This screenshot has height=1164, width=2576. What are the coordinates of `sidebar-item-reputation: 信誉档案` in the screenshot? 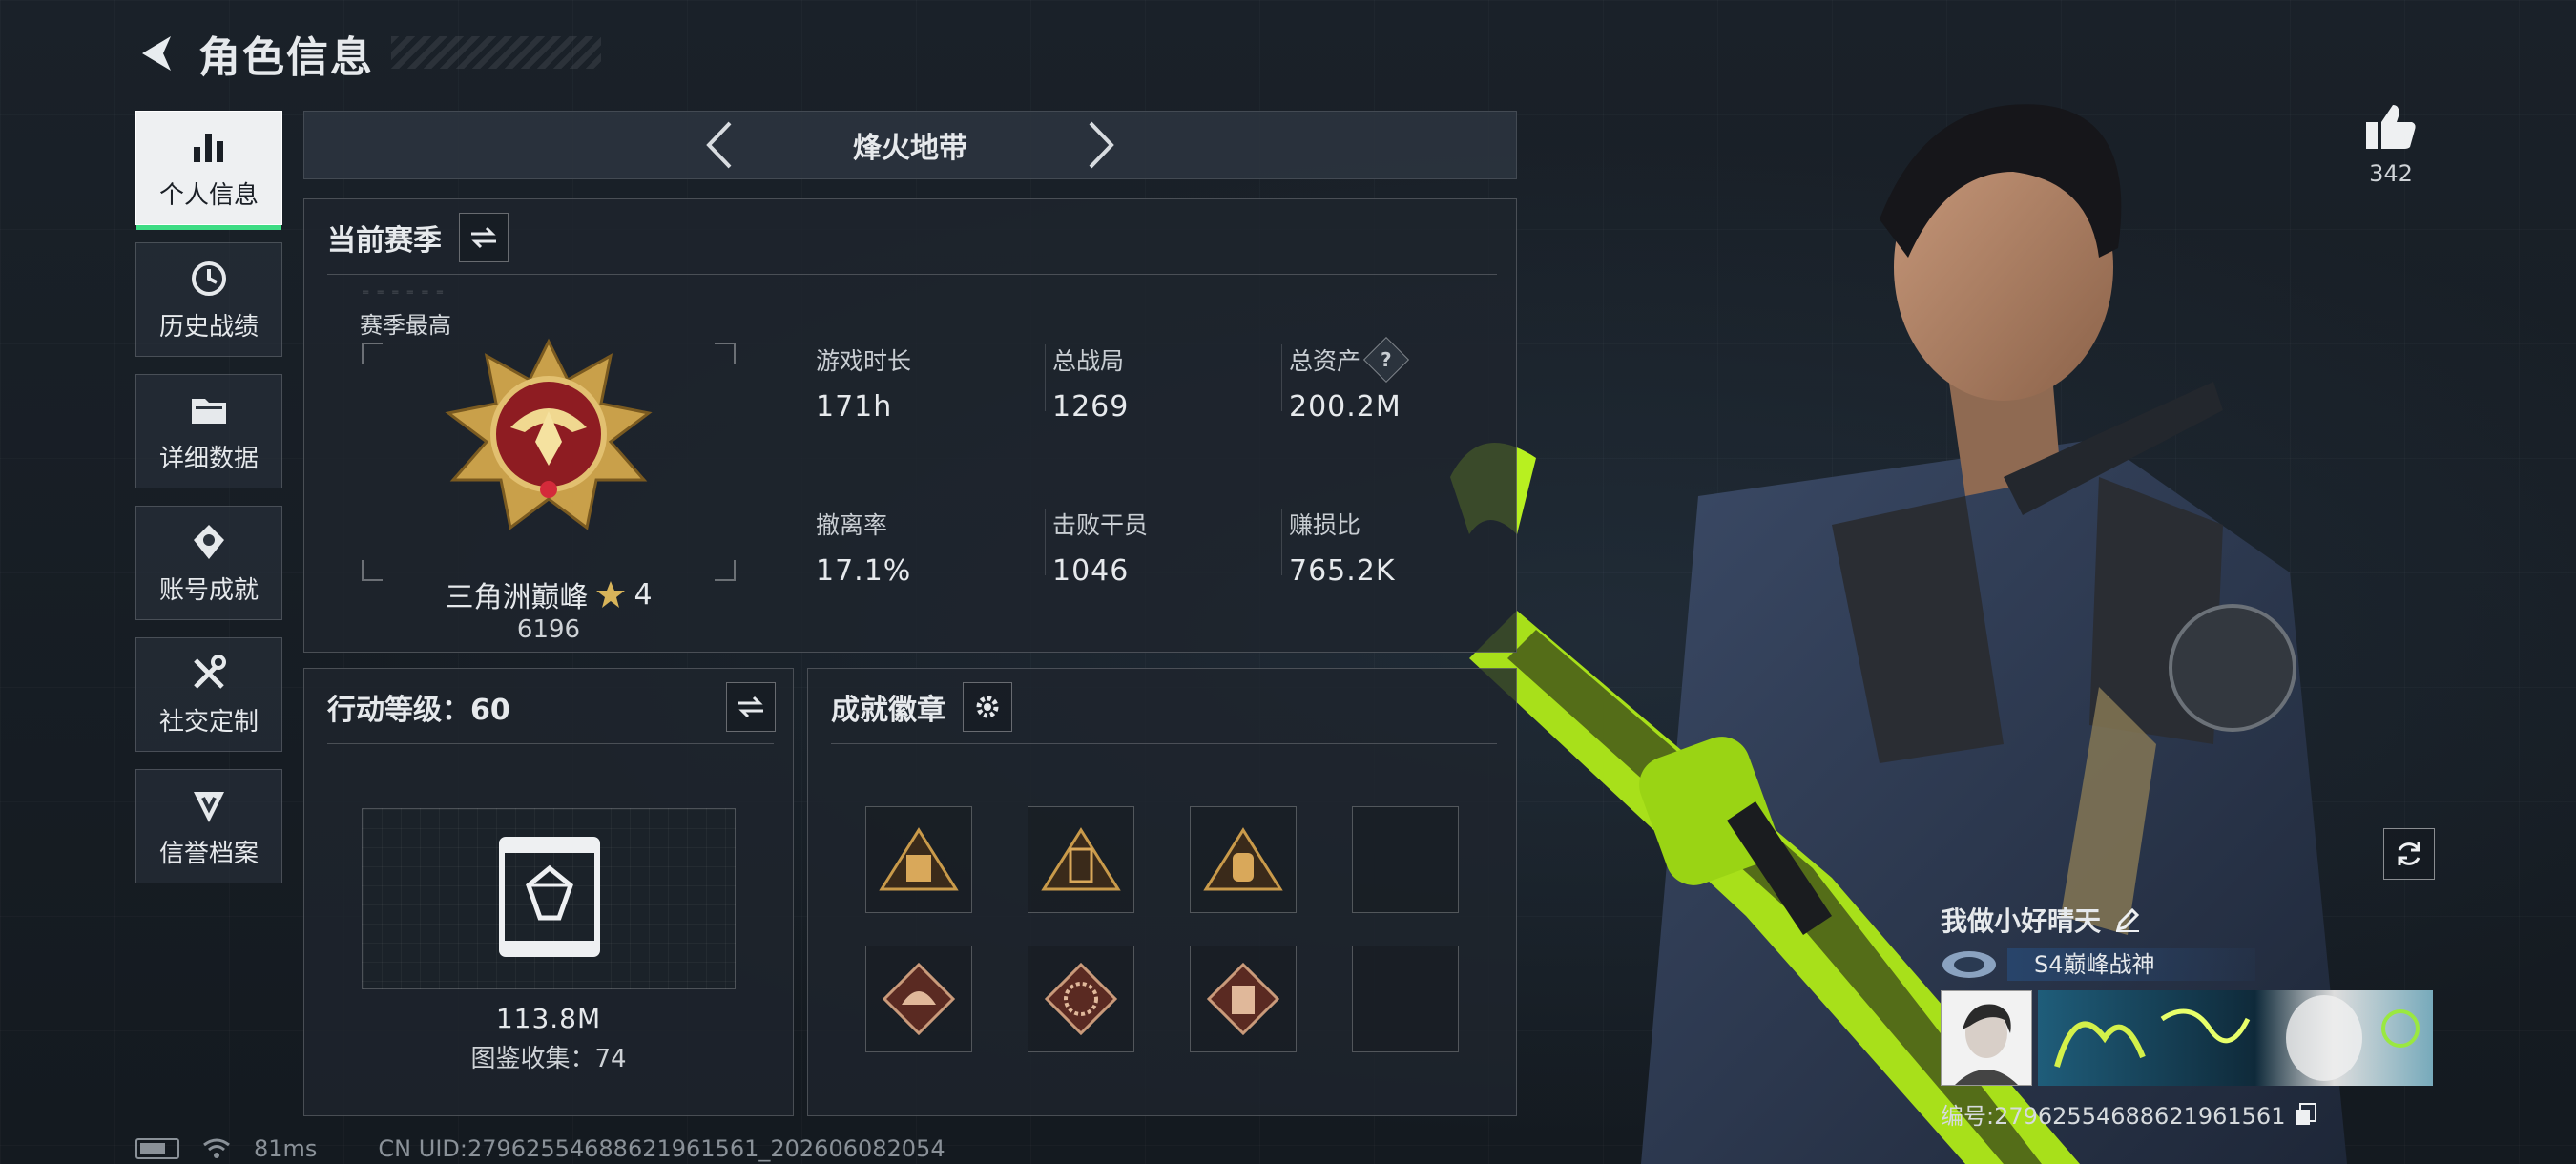 It's located at (208, 826).